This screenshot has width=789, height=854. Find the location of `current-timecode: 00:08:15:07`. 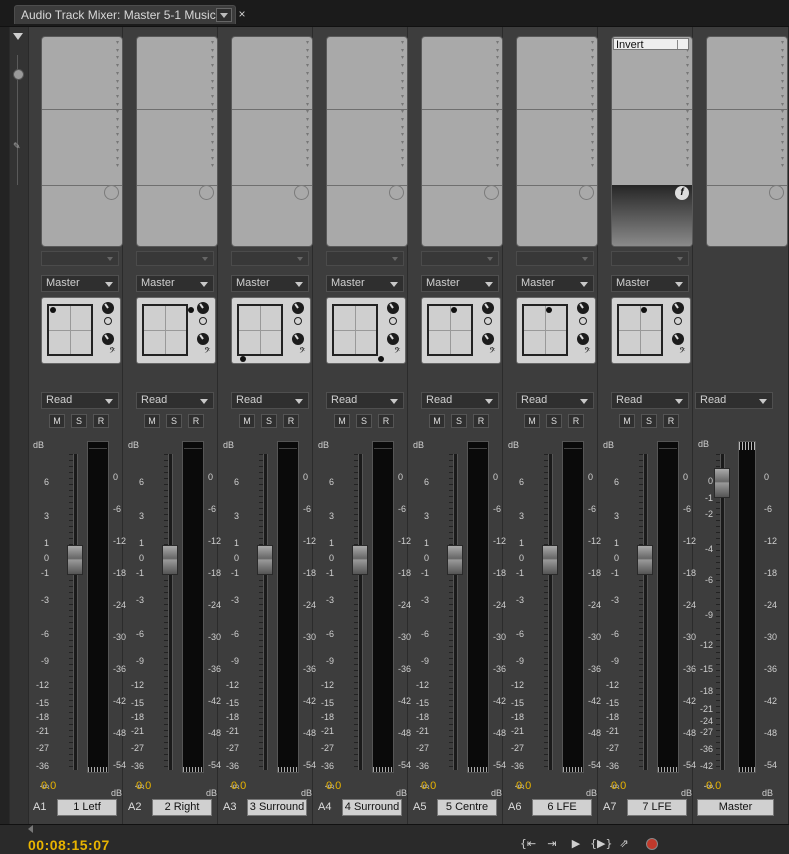

current-timecode: 00:08:15:07 is located at coordinates (69, 845).